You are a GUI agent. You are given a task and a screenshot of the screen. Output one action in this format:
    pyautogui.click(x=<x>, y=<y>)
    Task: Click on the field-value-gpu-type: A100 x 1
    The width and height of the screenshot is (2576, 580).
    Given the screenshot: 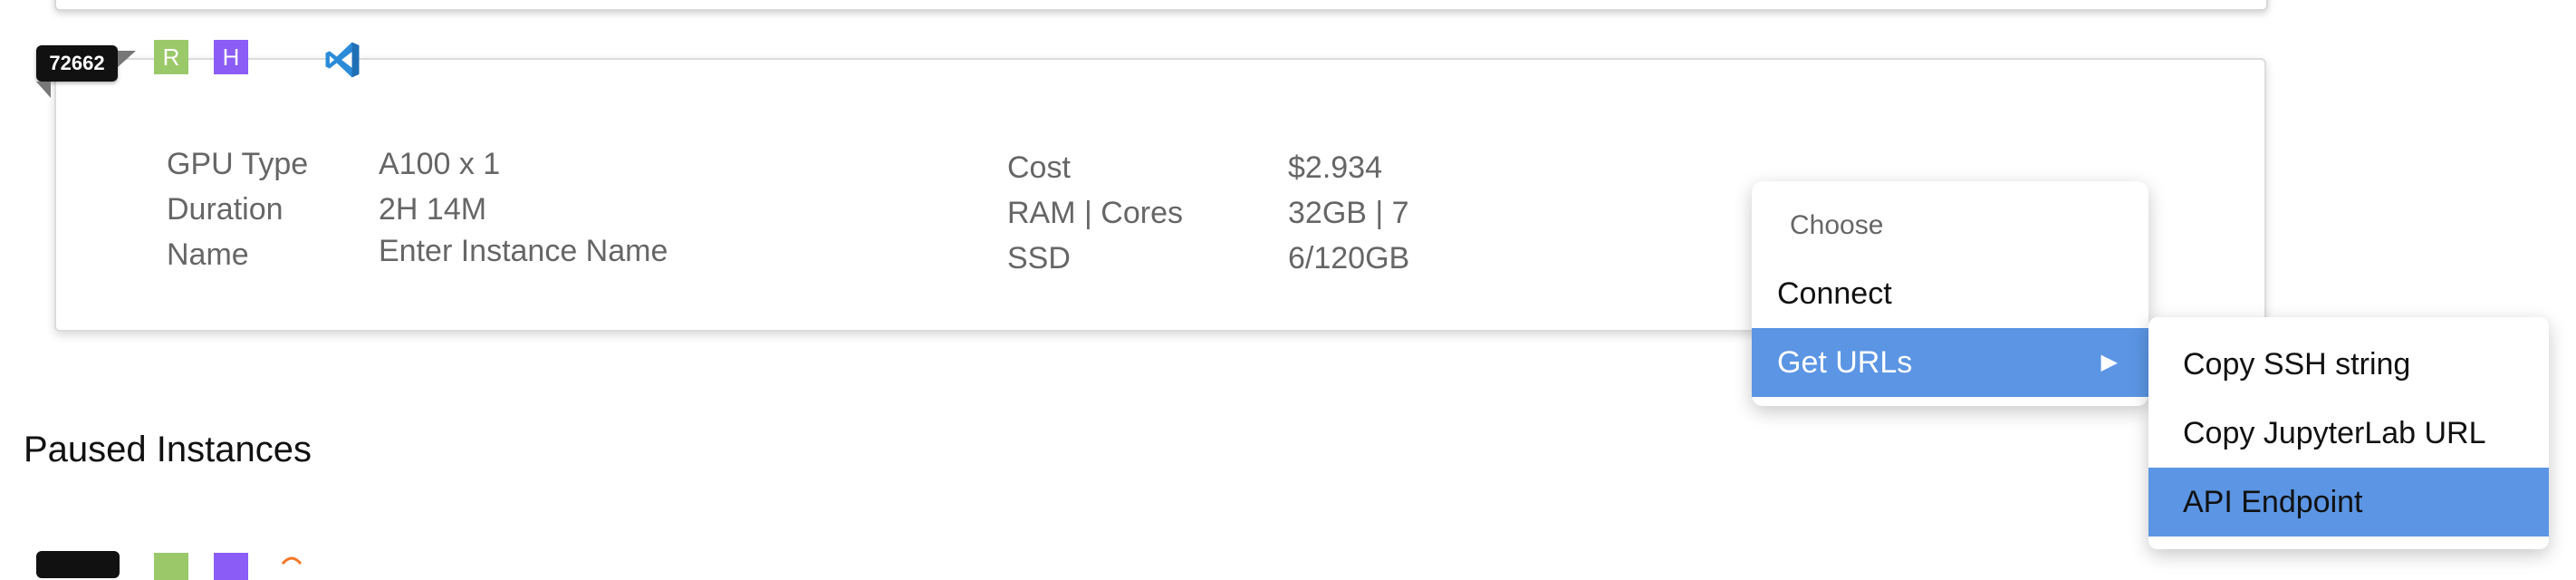 What is the action you would take?
    pyautogui.click(x=440, y=164)
    